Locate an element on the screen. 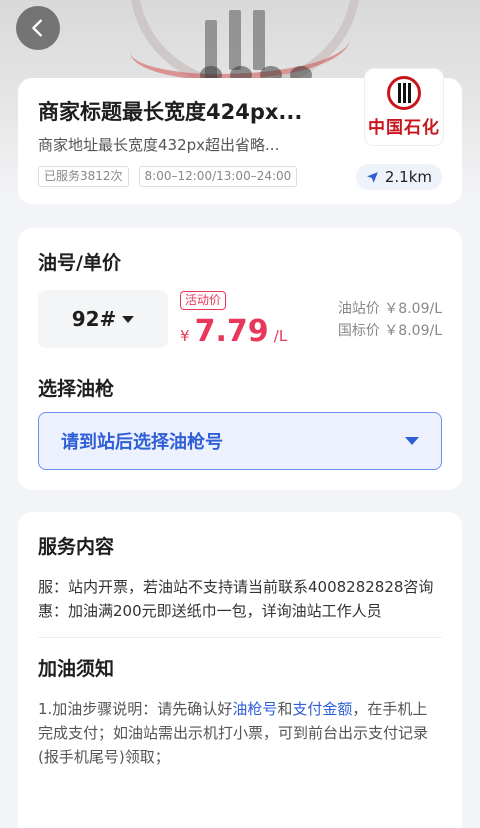  notice-highlight-amount: 支付金额 is located at coordinates (322, 709).